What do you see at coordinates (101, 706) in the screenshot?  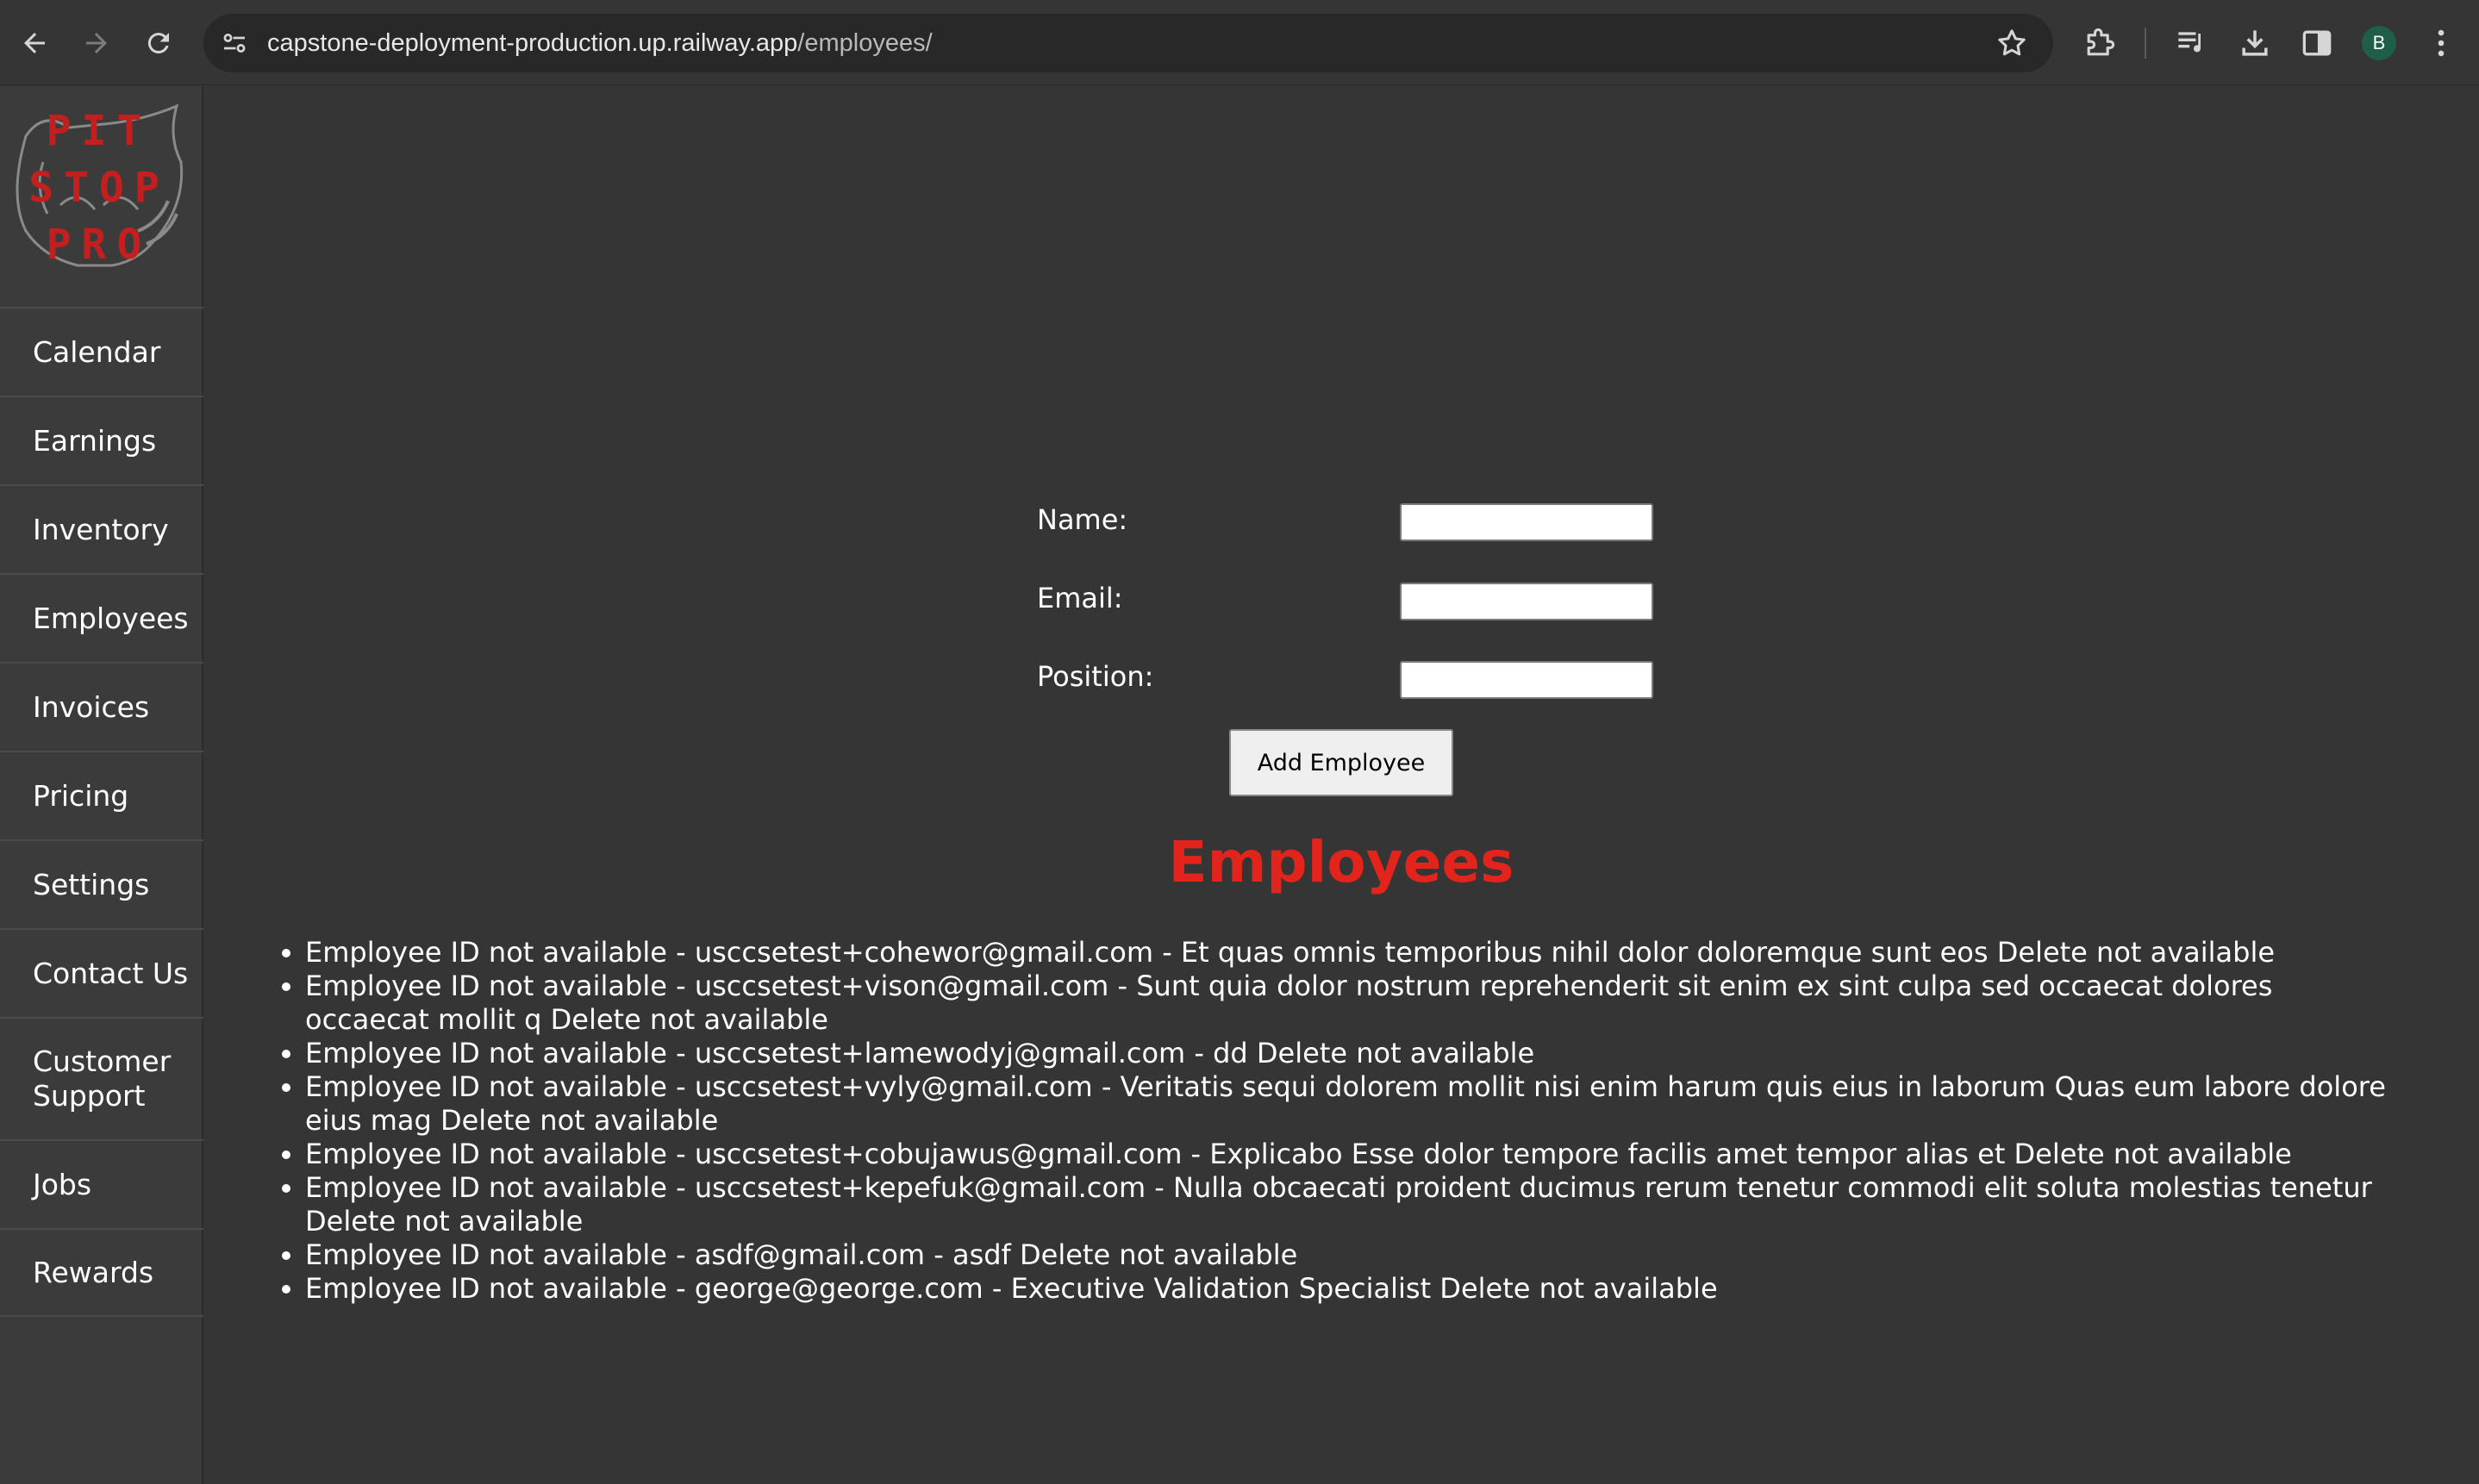 I see `sidebar-item-invoices: Invoices` at bounding box center [101, 706].